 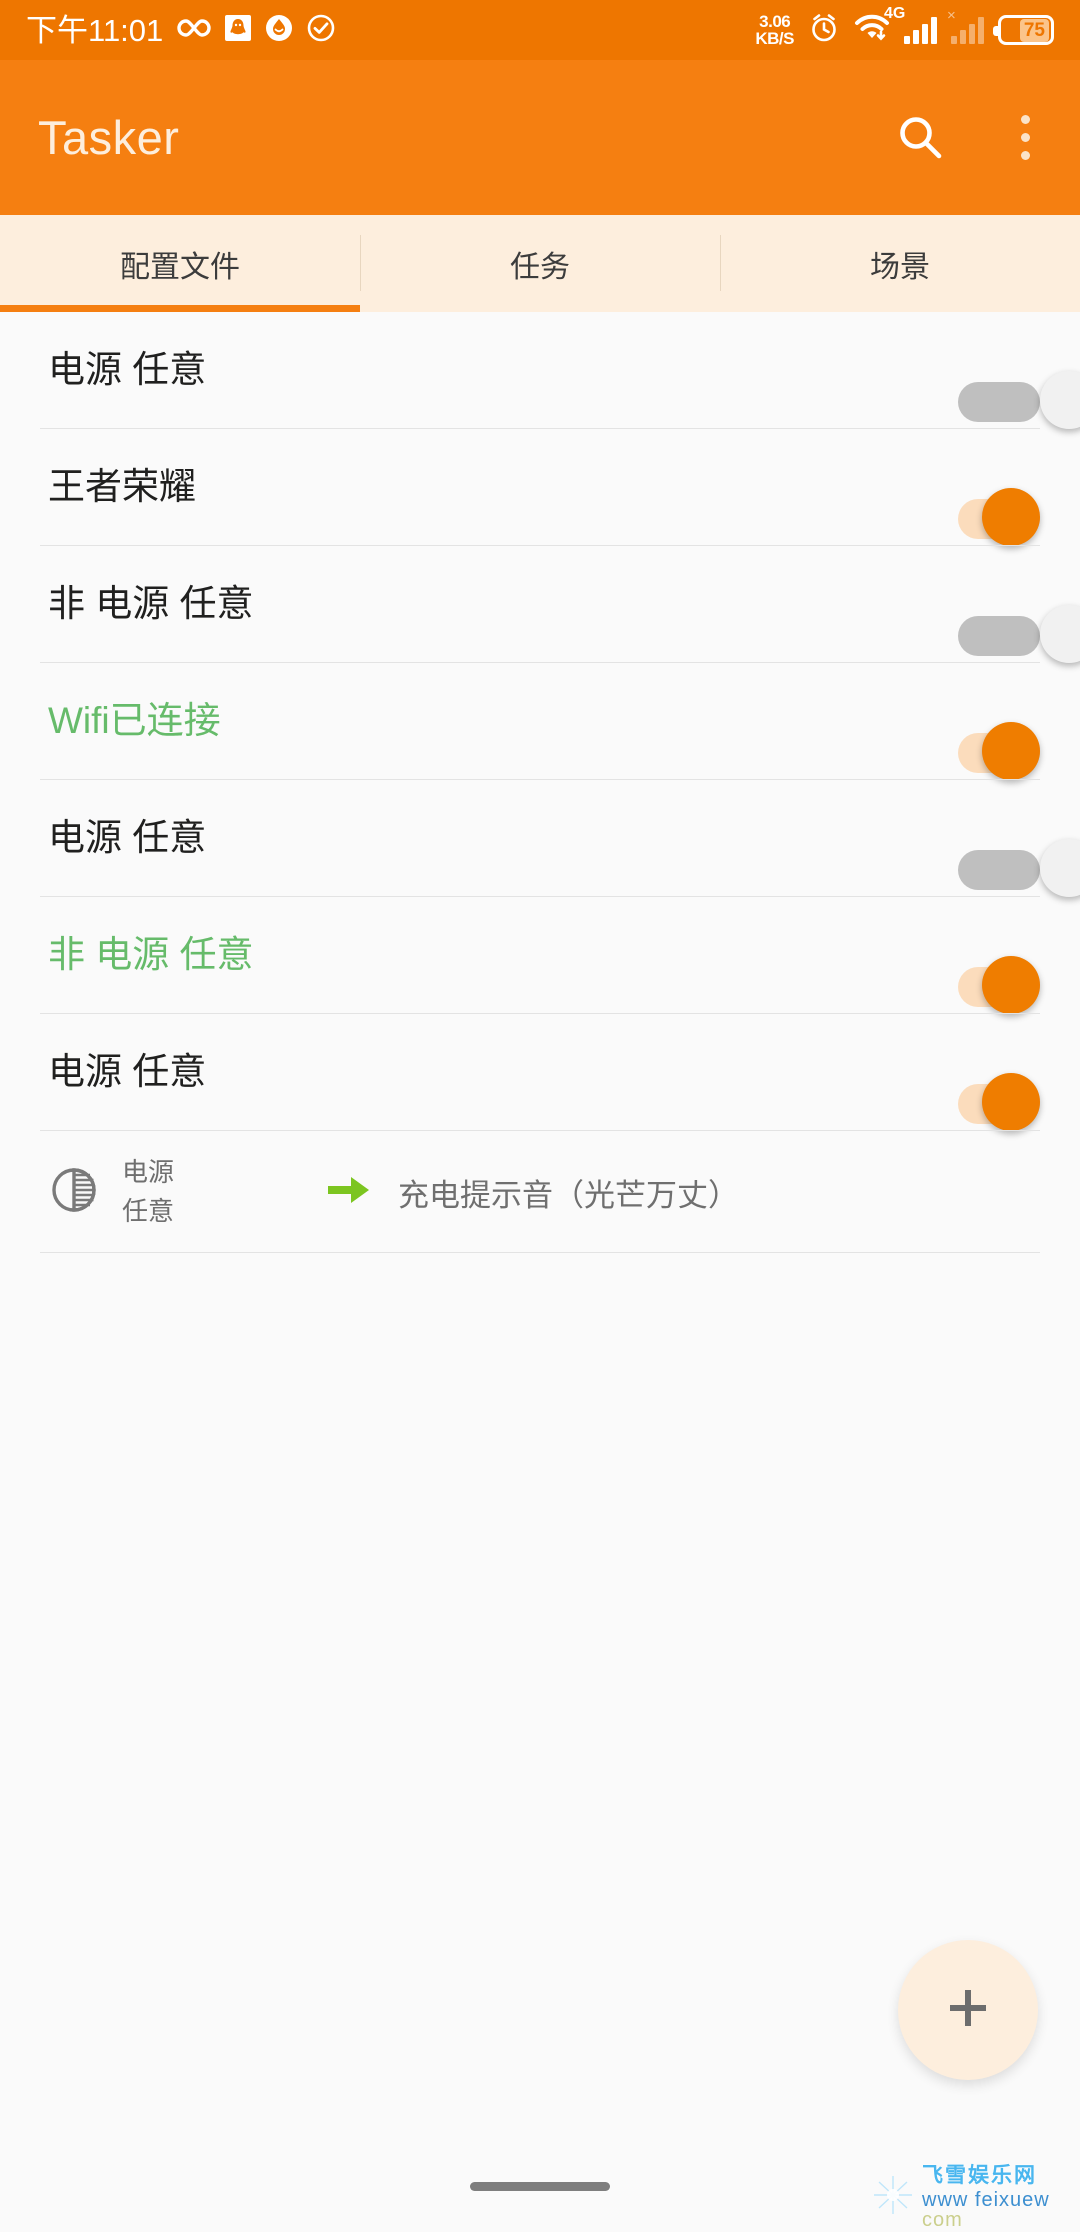 What do you see at coordinates (951, 15) in the screenshot?
I see `signal-x-mark: ×` at bounding box center [951, 15].